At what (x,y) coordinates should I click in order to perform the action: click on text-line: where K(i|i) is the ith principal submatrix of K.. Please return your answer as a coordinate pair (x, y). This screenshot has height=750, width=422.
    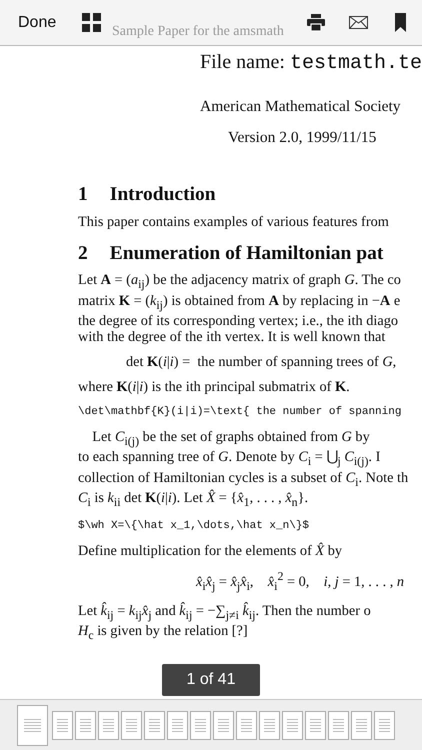
    Looking at the image, I should click on (214, 387).